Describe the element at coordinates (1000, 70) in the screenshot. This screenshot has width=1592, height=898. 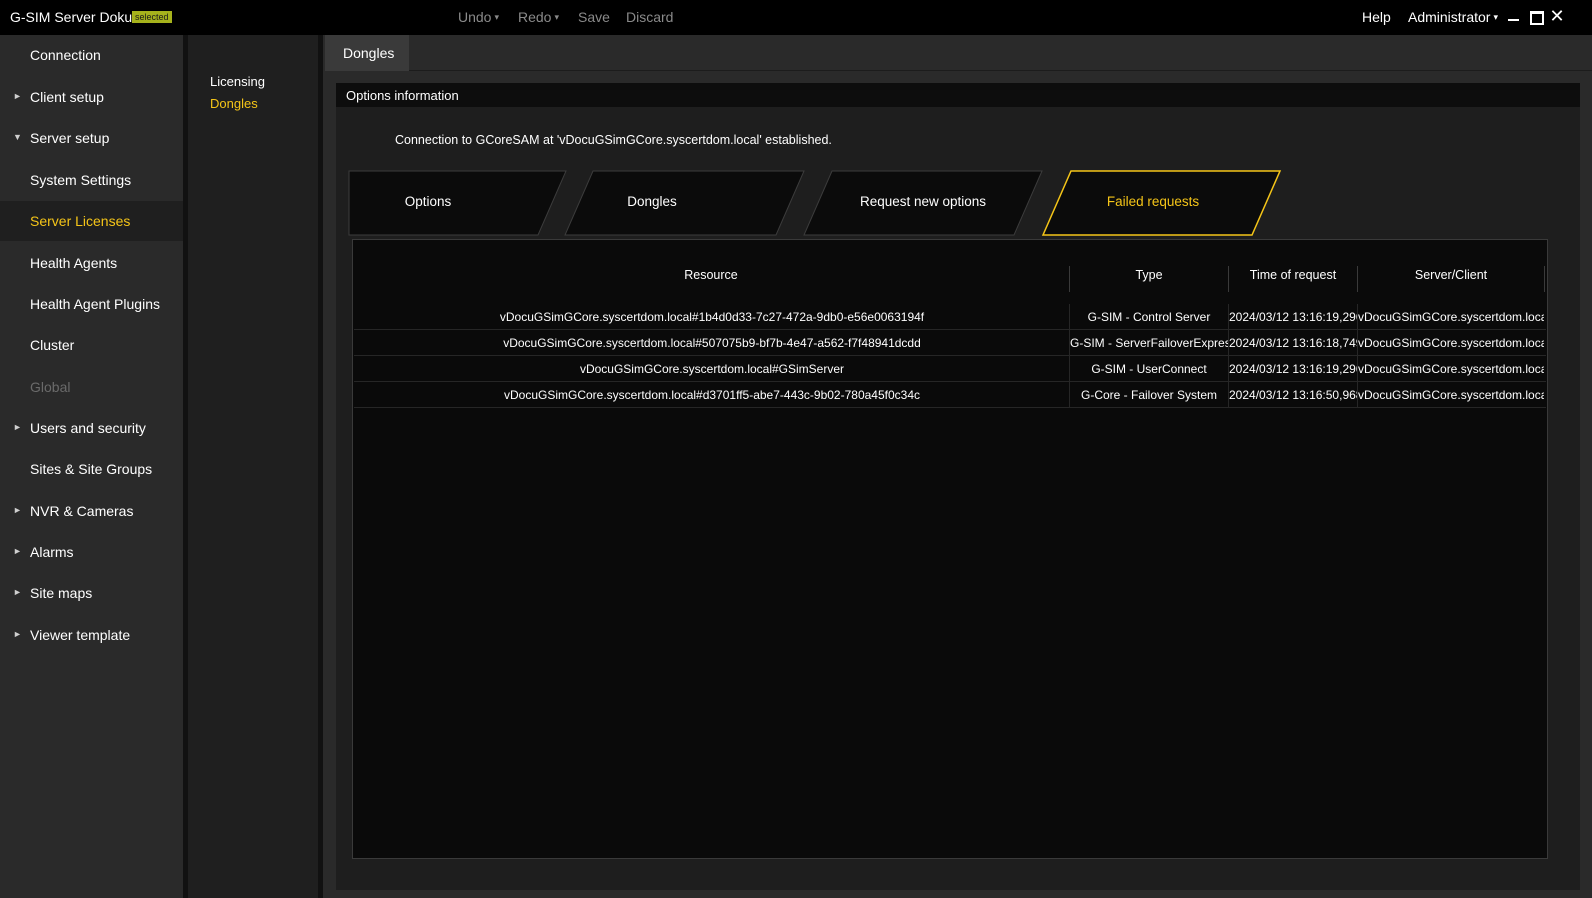
I see `tabstrip-divider` at that location.